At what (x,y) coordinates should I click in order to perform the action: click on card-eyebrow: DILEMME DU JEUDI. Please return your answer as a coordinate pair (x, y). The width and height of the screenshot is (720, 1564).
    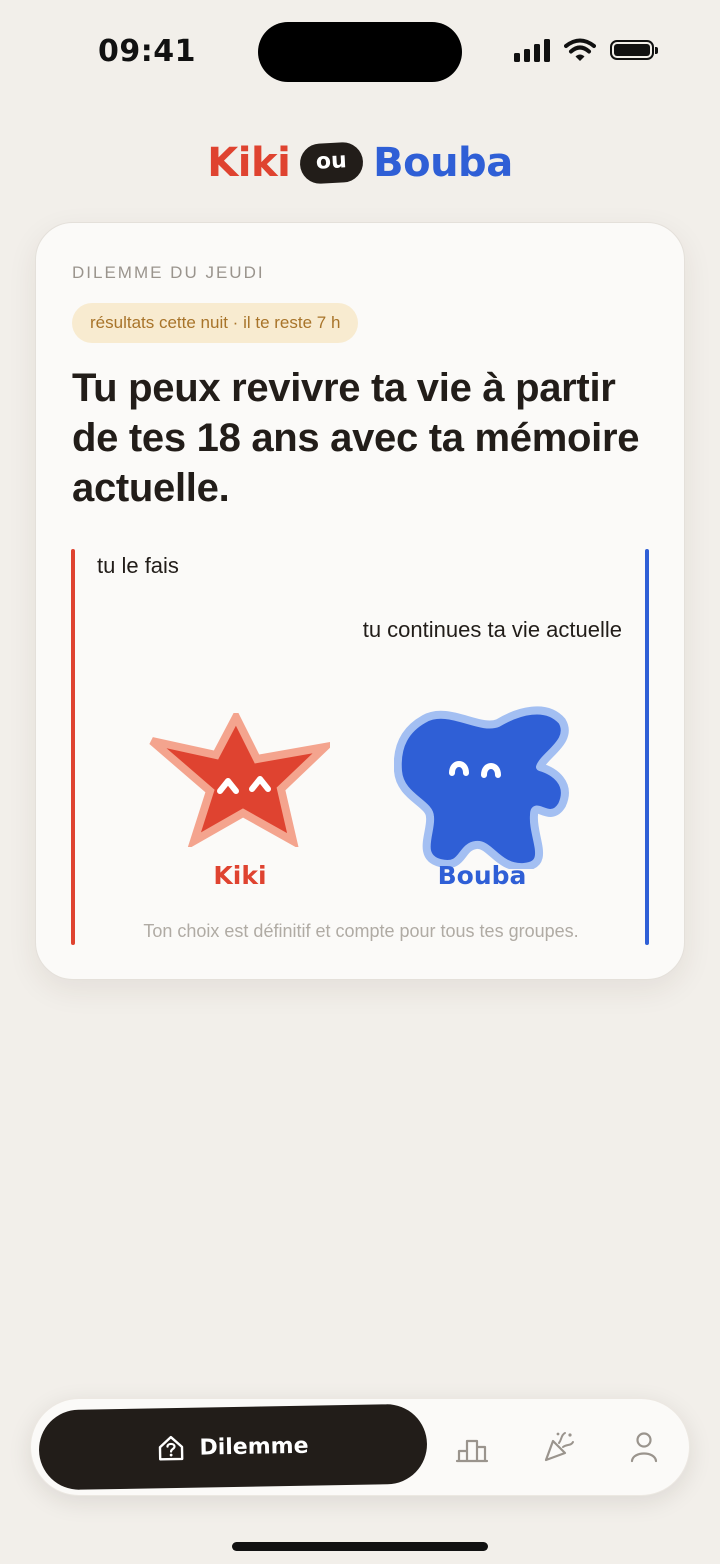
    Looking at the image, I should click on (168, 272).